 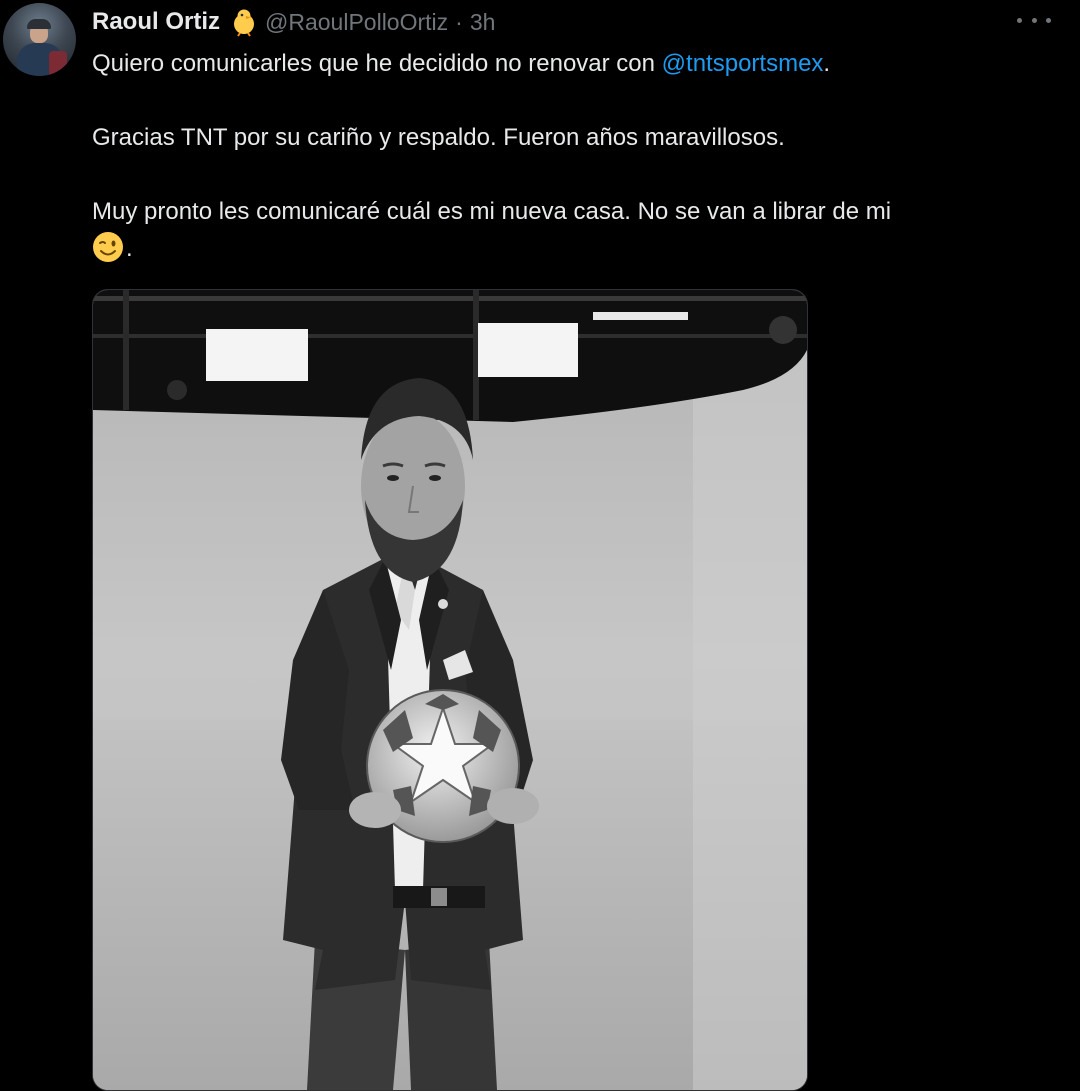 I want to click on mention-link: @tntsportsmex, so click(x=743, y=63).